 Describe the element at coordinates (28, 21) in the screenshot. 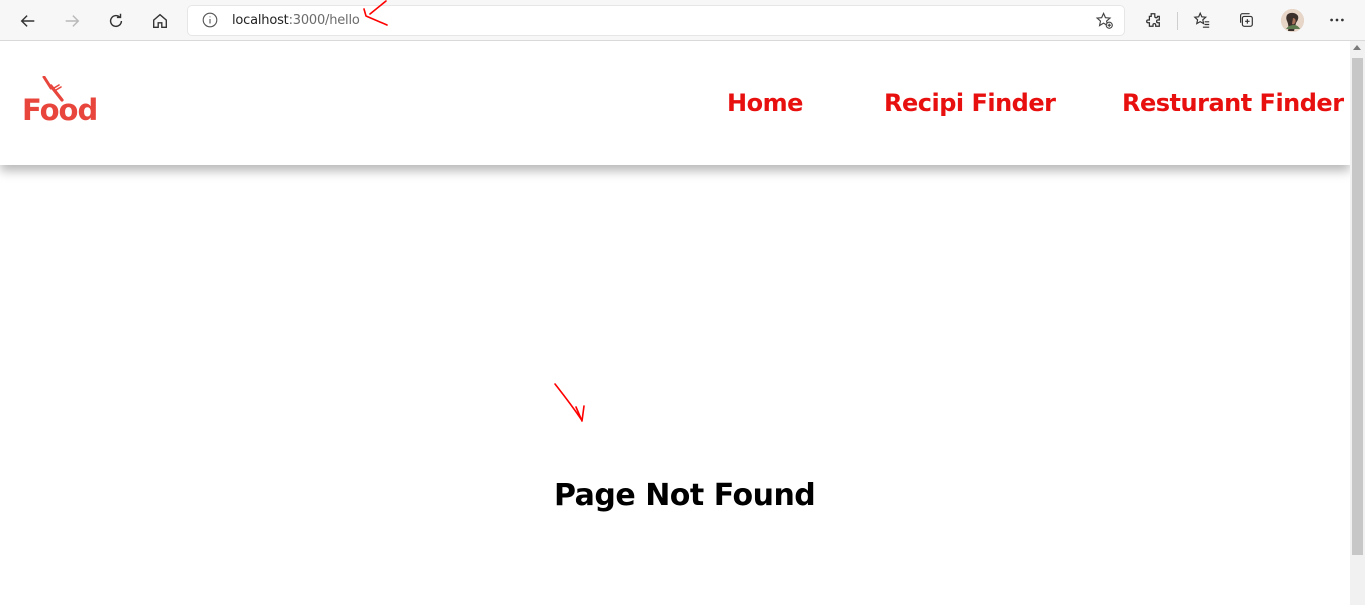

I see `back-arrow-icon` at that location.